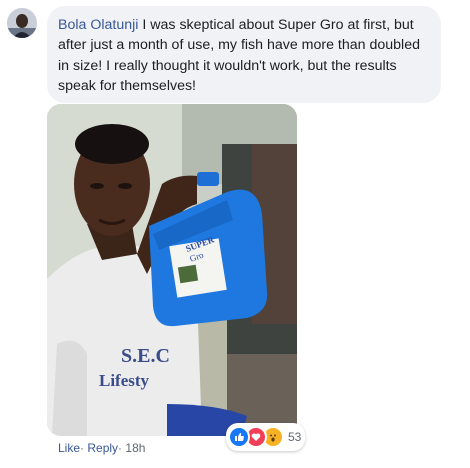  I want to click on comment-actions: Like· Reply· 18h, so click(101, 448).